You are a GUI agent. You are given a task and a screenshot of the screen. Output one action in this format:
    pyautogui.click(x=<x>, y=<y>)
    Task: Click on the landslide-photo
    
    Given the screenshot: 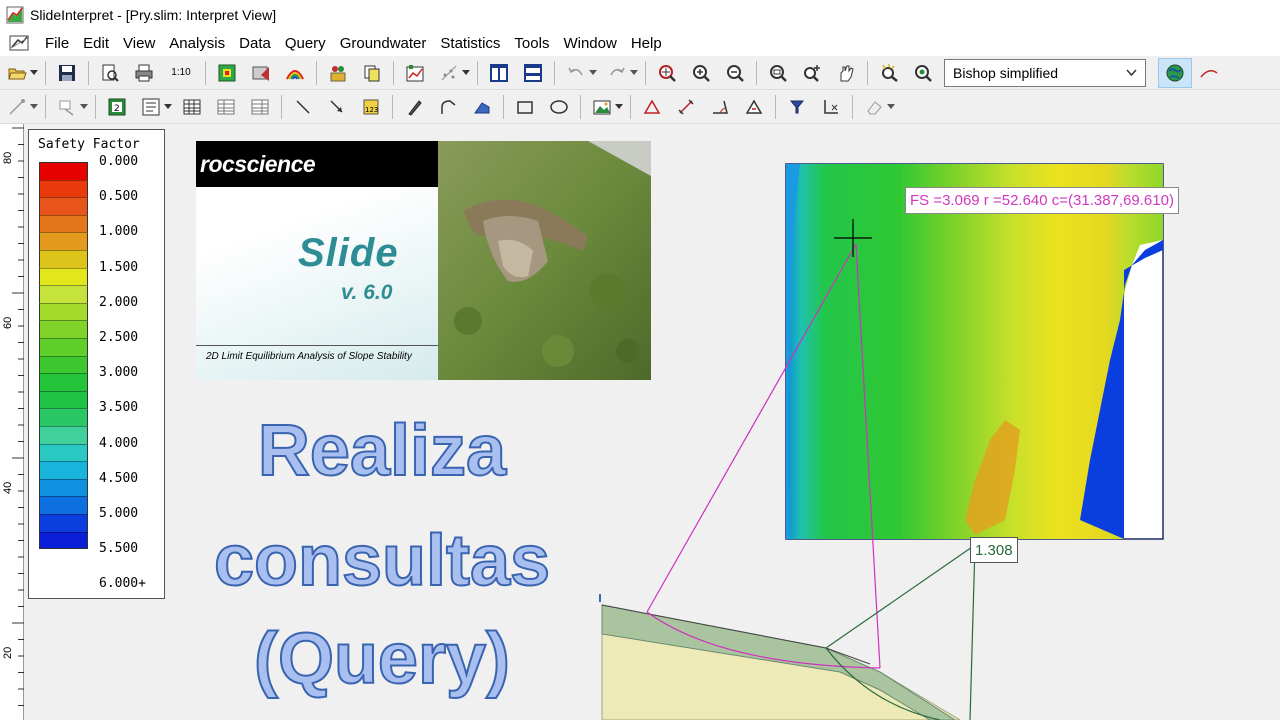 What is the action you would take?
    pyautogui.click(x=544, y=260)
    